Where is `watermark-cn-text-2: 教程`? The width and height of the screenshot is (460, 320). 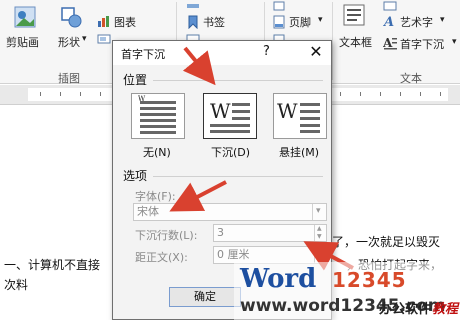 watermark-cn-text-2: 教程 is located at coordinates (445, 309).